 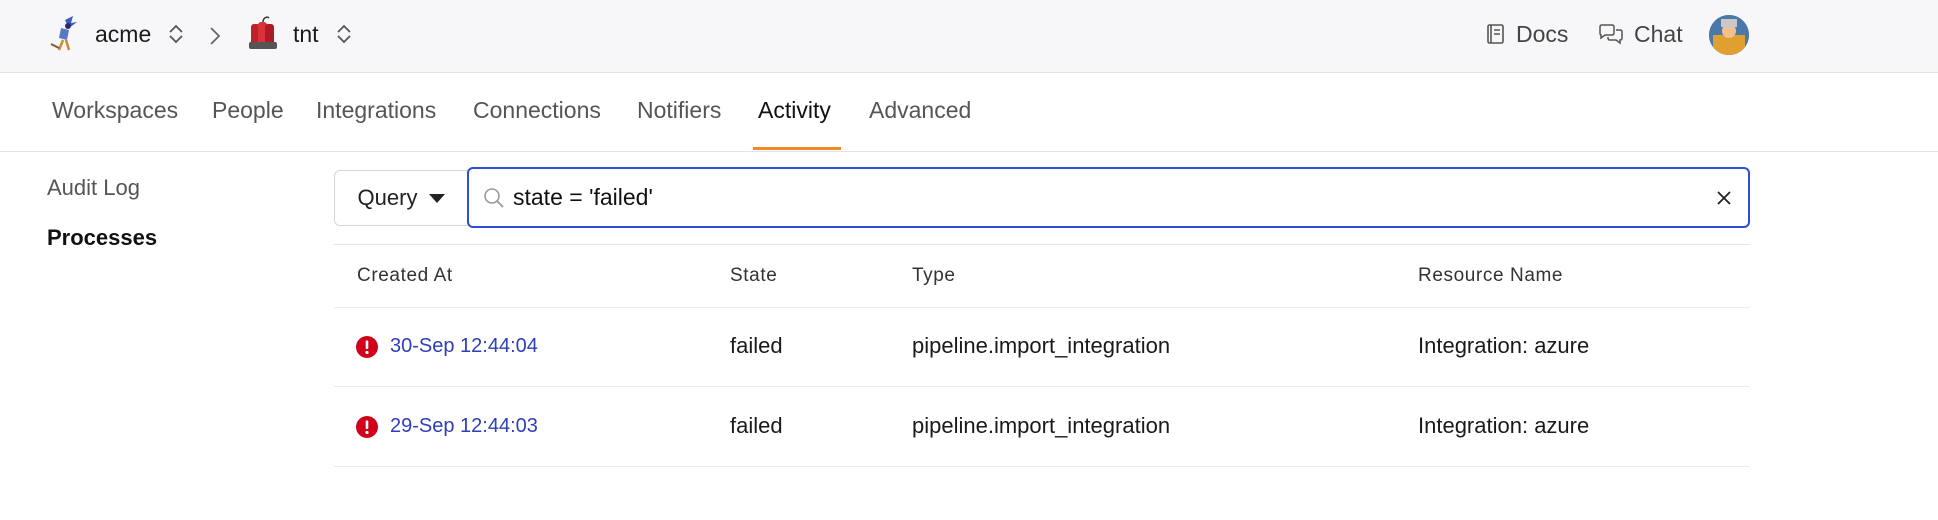 What do you see at coordinates (123, 33) in the screenshot?
I see `org-name: acme` at bounding box center [123, 33].